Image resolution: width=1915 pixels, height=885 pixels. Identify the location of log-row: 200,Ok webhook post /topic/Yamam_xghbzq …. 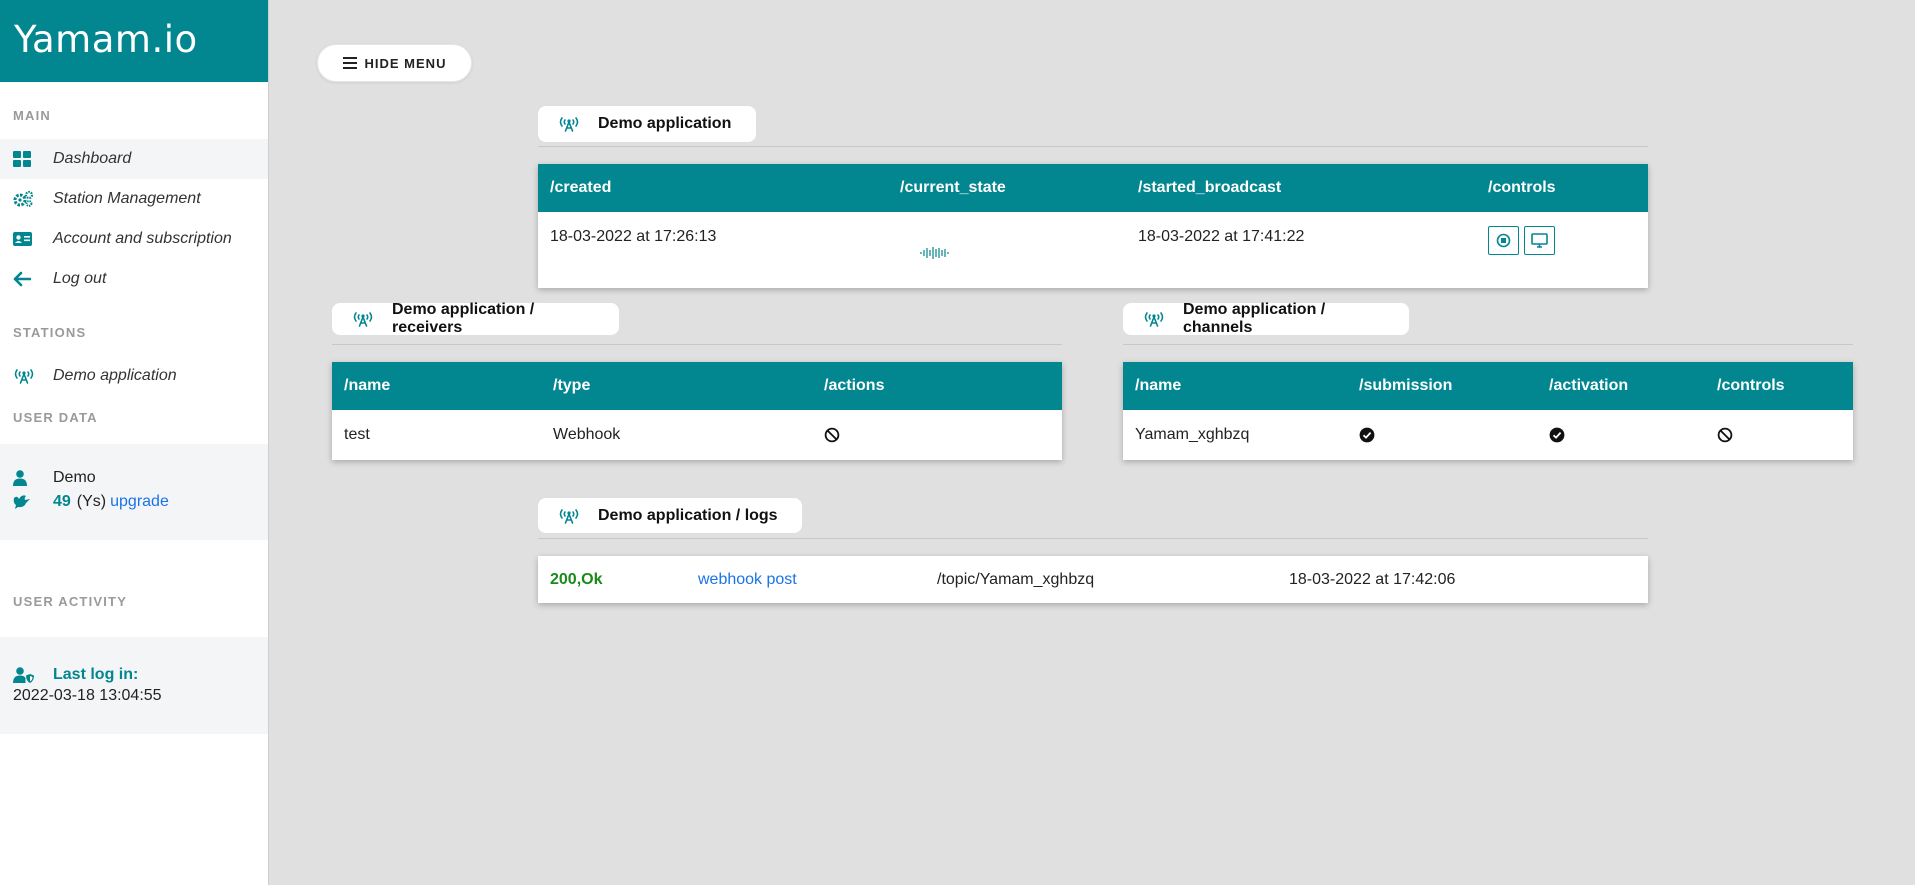
(1093, 579).